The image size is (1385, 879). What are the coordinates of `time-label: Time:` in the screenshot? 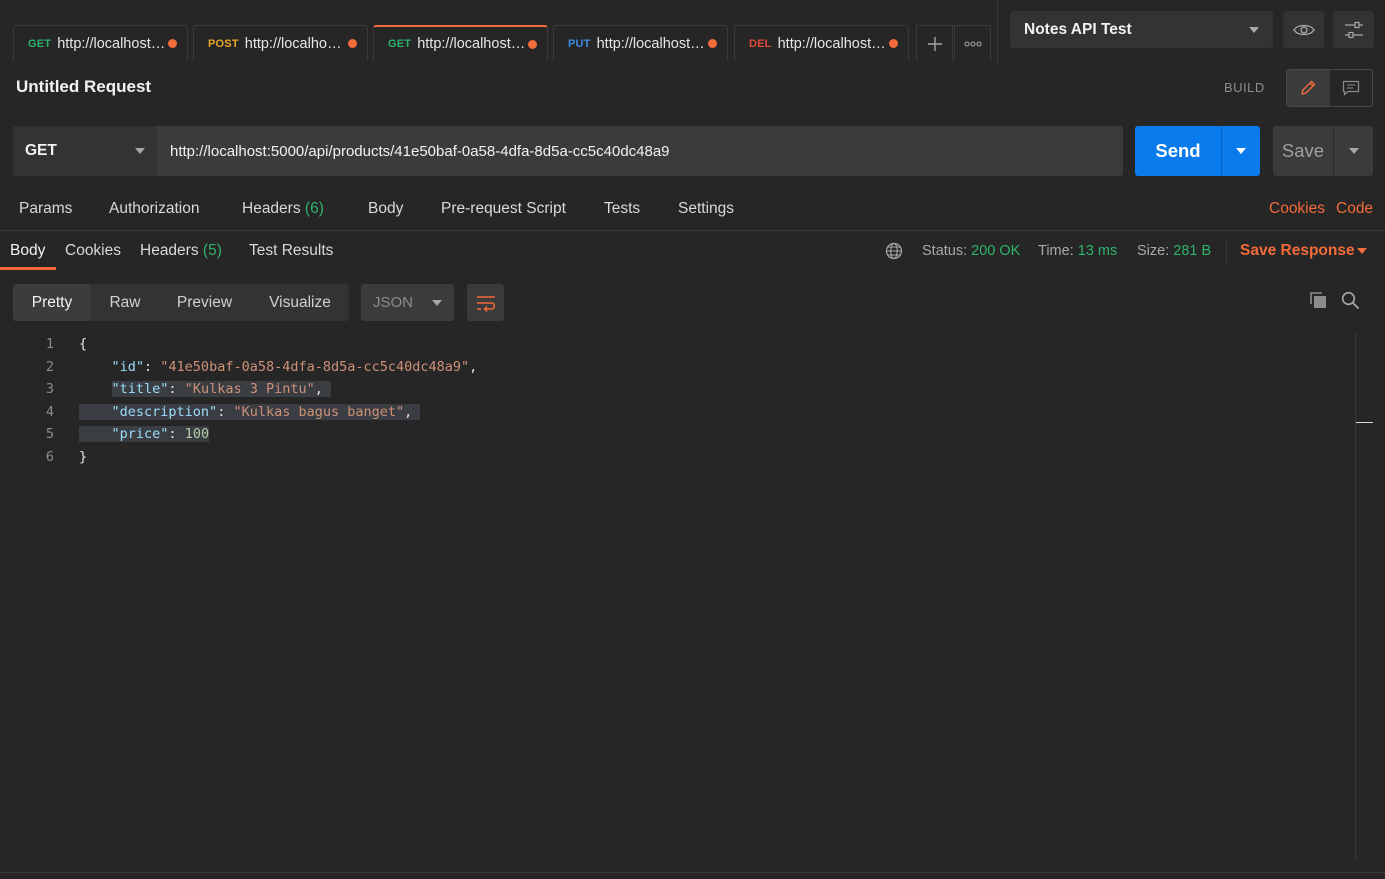 It's located at (1056, 251).